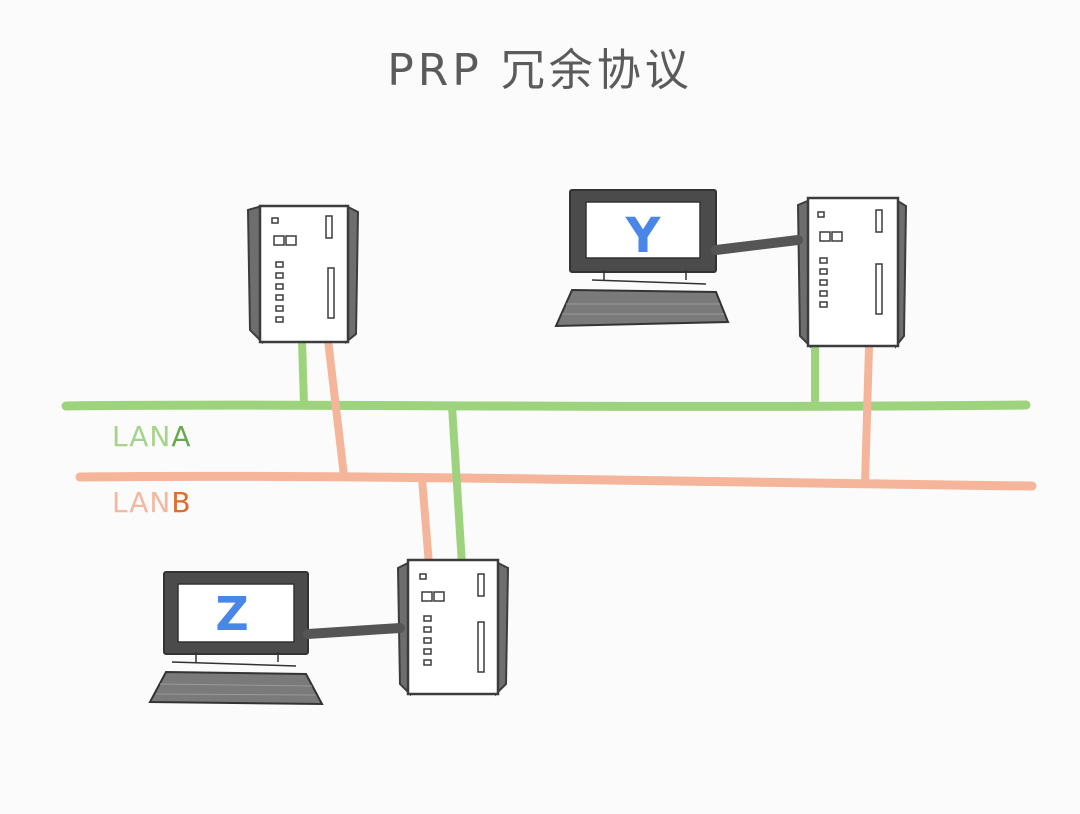  I want to click on computer-y: Y, so click(642, 258).